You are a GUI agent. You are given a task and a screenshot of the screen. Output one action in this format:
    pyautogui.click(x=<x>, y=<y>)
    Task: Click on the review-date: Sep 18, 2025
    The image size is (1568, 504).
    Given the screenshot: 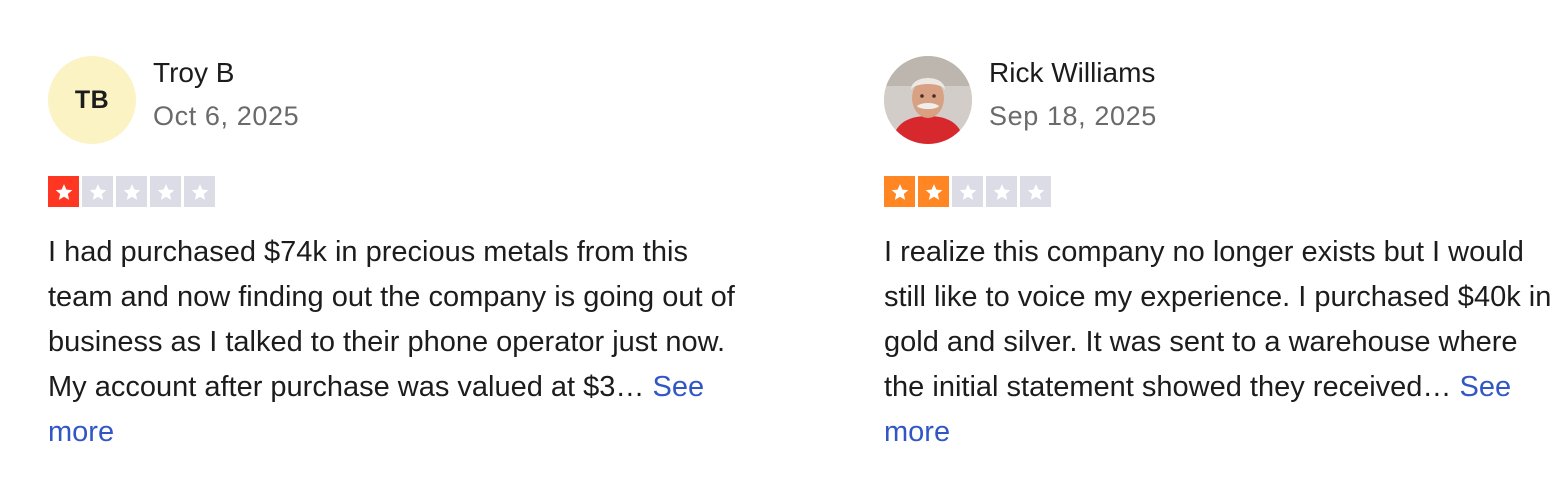 What is the action you would take?
    pyautogui.click(x=1073, y=116)
    